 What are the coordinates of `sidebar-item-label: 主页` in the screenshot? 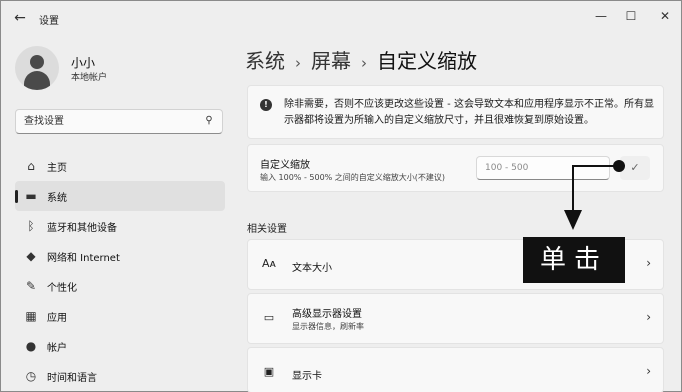 It's located at (57, 168).